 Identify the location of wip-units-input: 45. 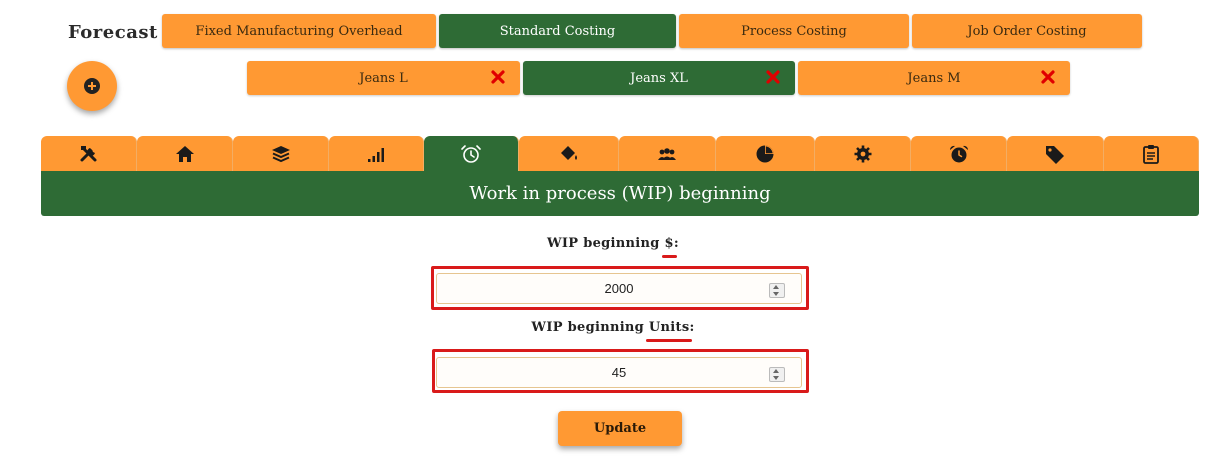
(619, 372).